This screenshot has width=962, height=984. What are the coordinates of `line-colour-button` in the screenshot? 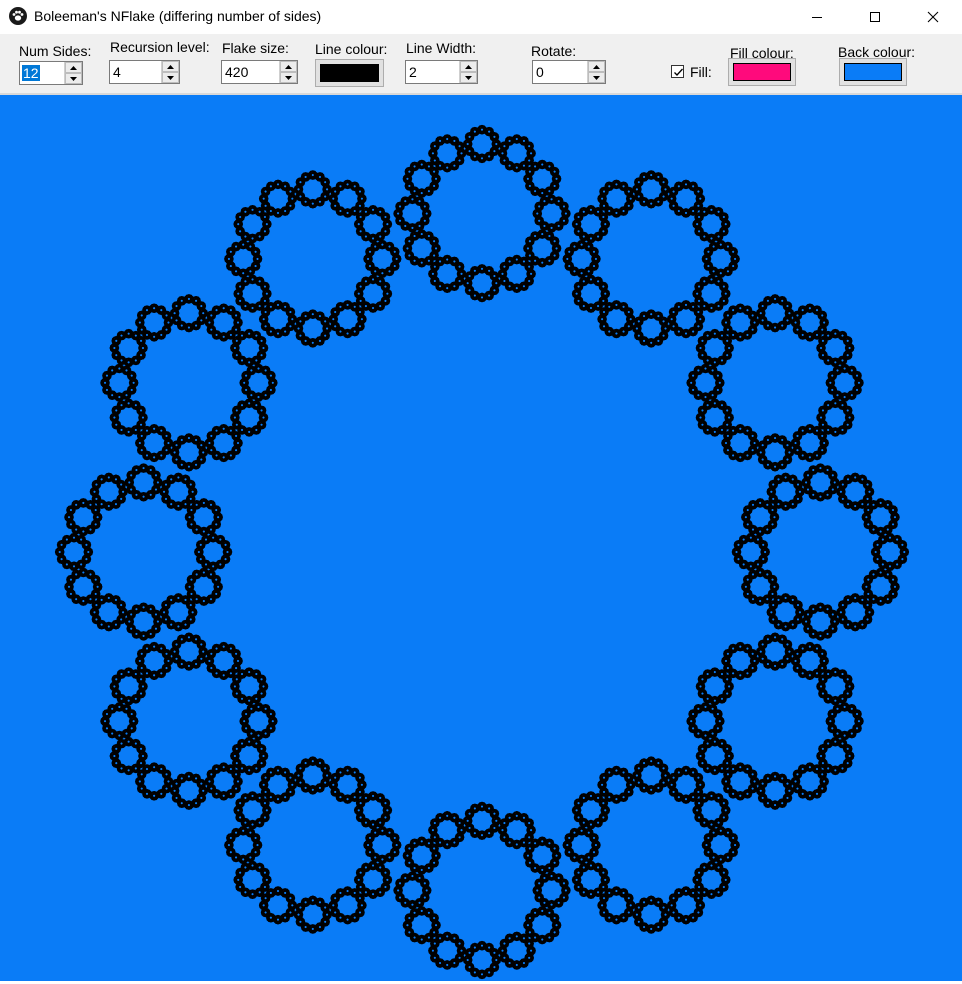 It's located at (349, 73).